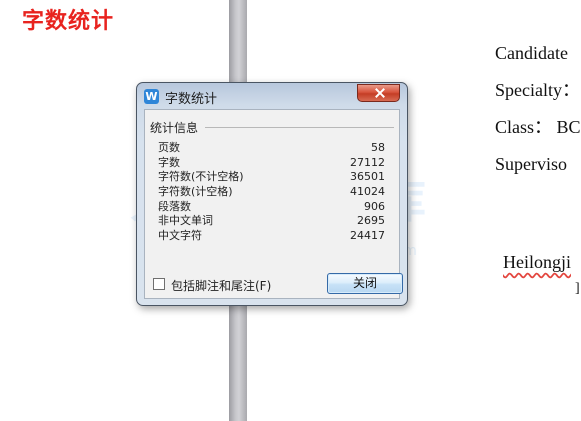  I want to click on stat-value: 58, so click(378, 147).